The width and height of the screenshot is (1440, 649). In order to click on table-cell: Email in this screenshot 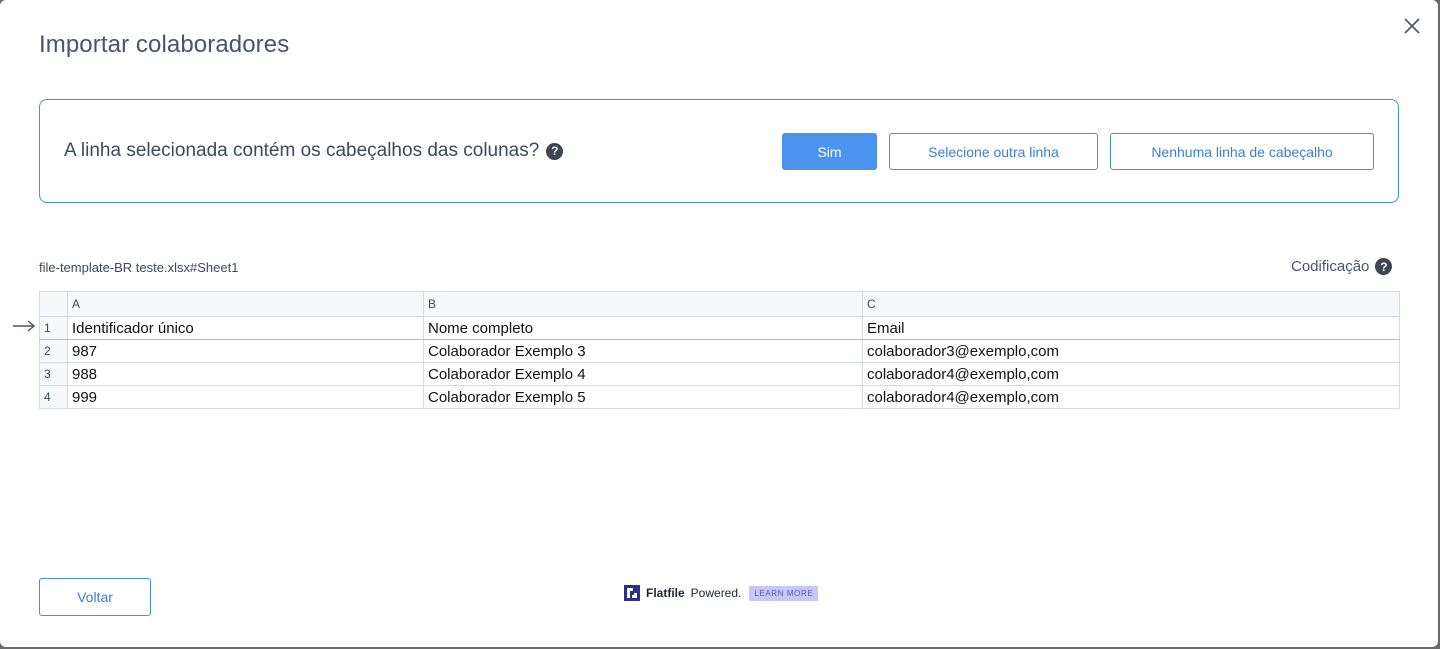, I will do `click(1131, 328)`.